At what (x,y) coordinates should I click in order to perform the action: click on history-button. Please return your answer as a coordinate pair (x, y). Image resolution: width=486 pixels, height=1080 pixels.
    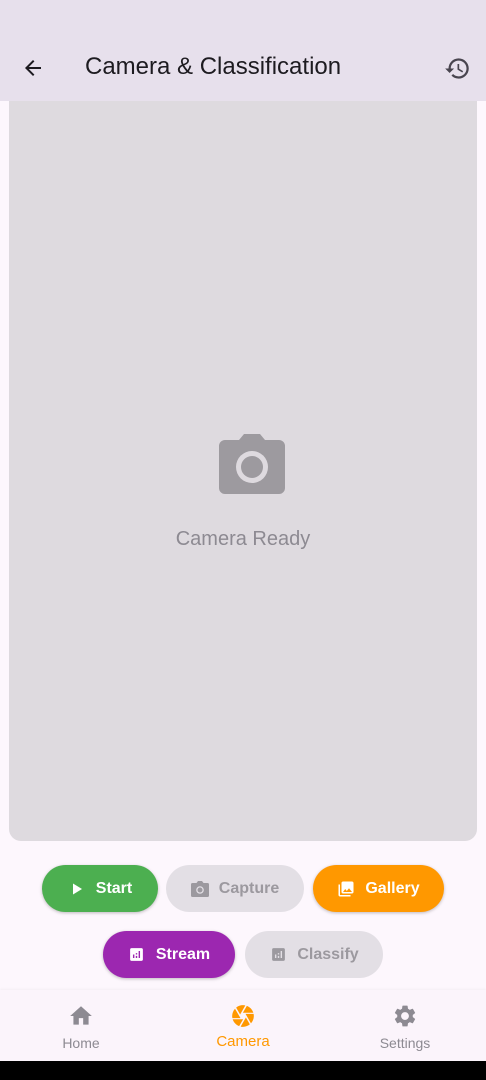
    Looking at the image, I should click on (457, 68).